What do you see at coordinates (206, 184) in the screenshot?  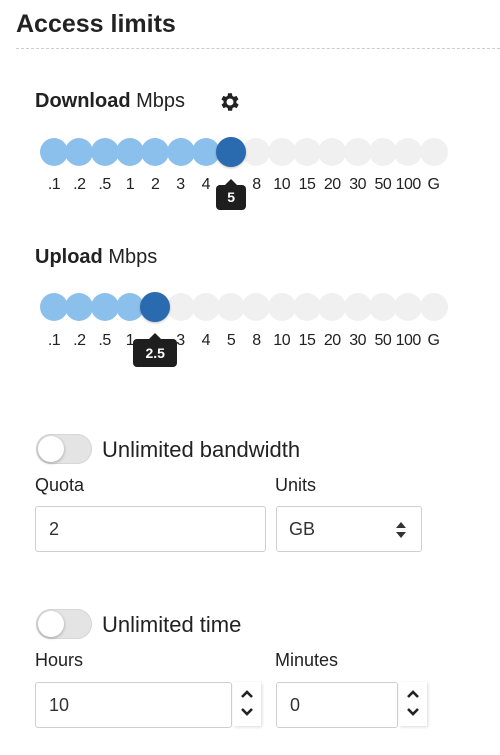 I see `download-tick-label: 4` at bounding box center [206, 184].